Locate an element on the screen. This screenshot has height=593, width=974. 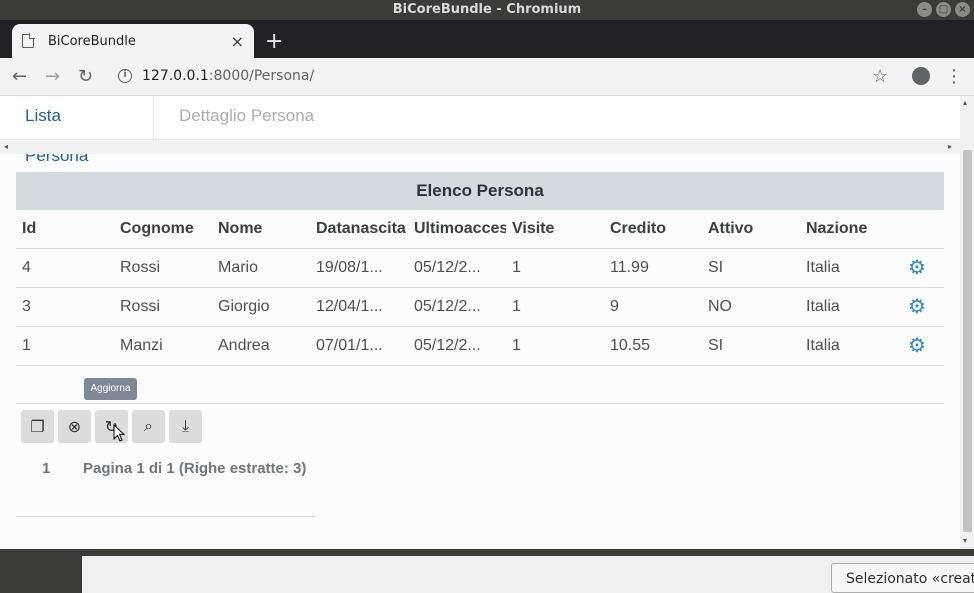
cell-id: 3 is located at coordinates (26, 306).